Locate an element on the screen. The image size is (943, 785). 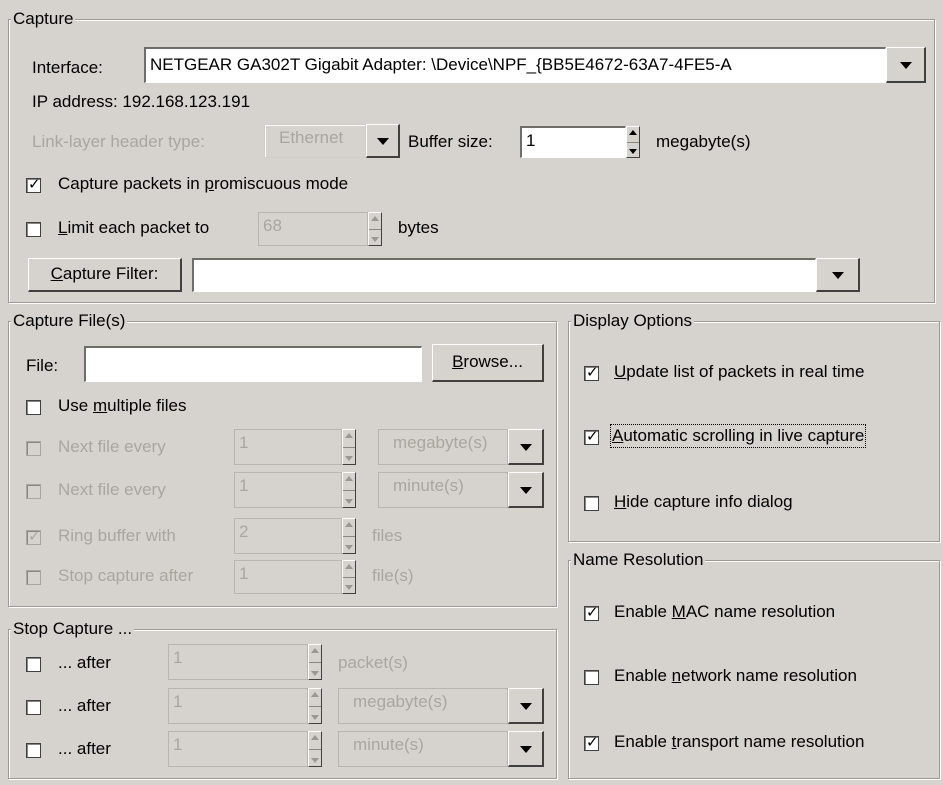
hide-info-dialog-checkbox is located at coordinates (591, 503).